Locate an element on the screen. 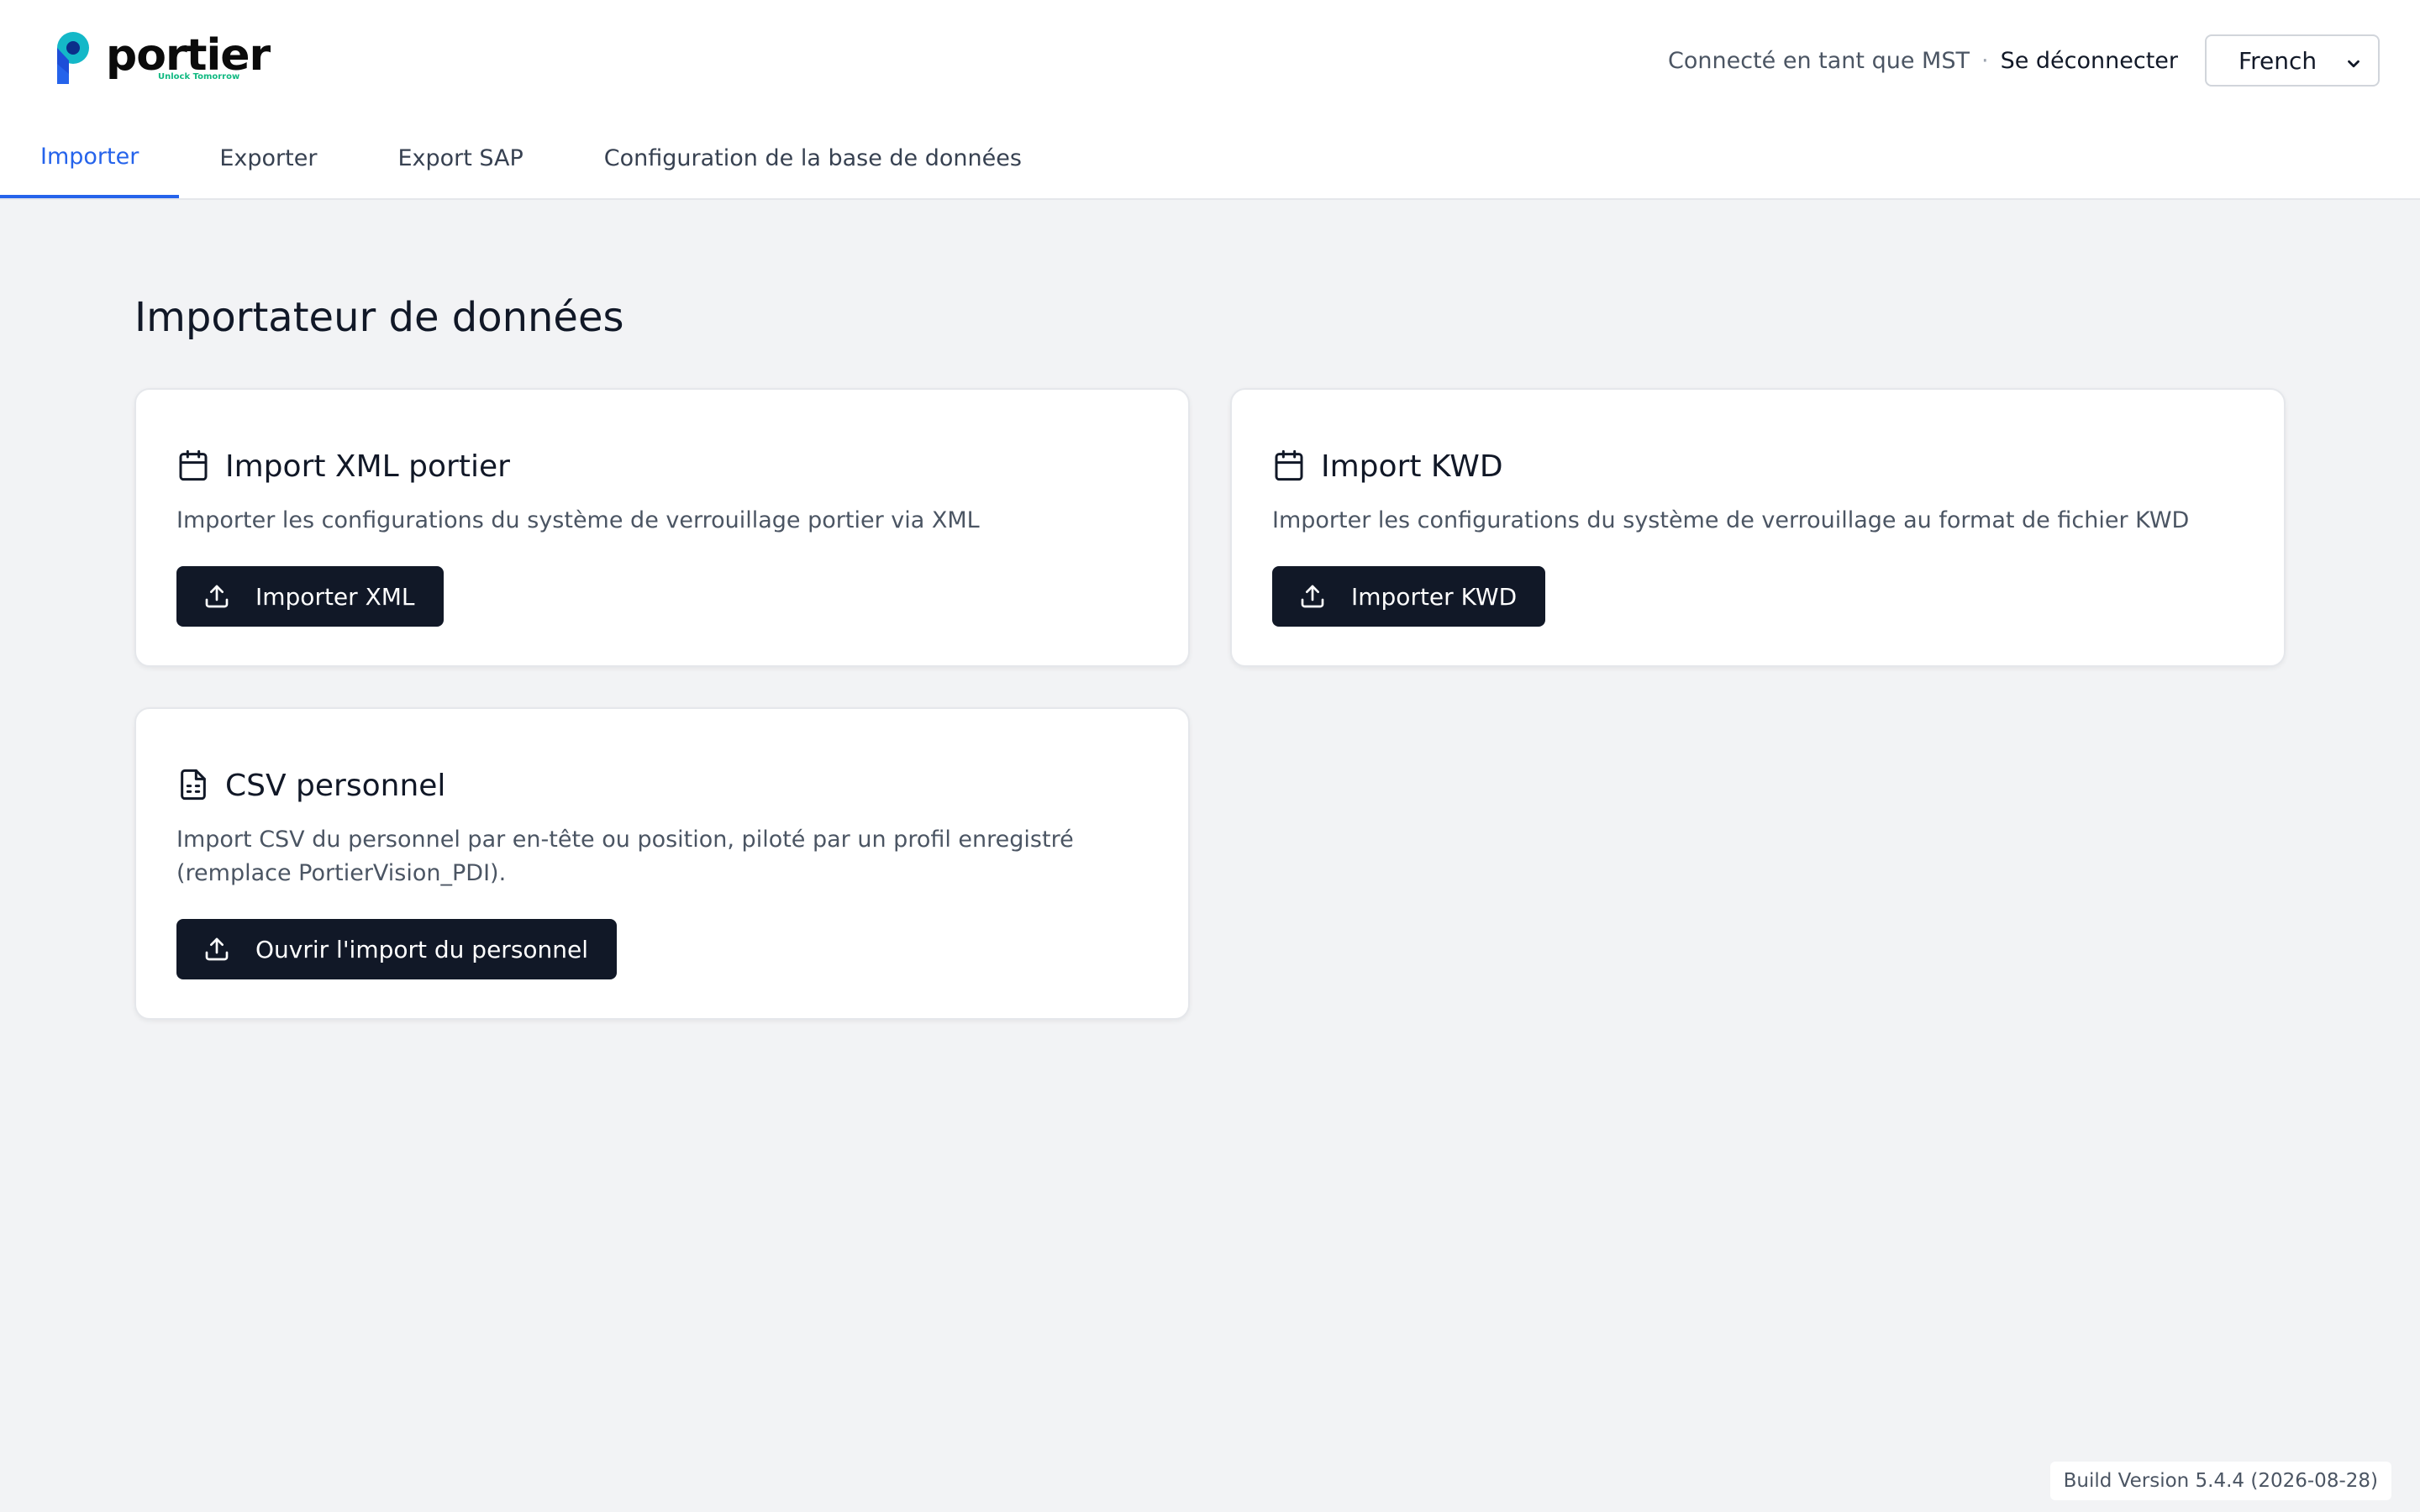 Image resolution: width=2420 pixels, height=1512 pixels. card-title: Import KWD is located at coordinates (1412, 466).